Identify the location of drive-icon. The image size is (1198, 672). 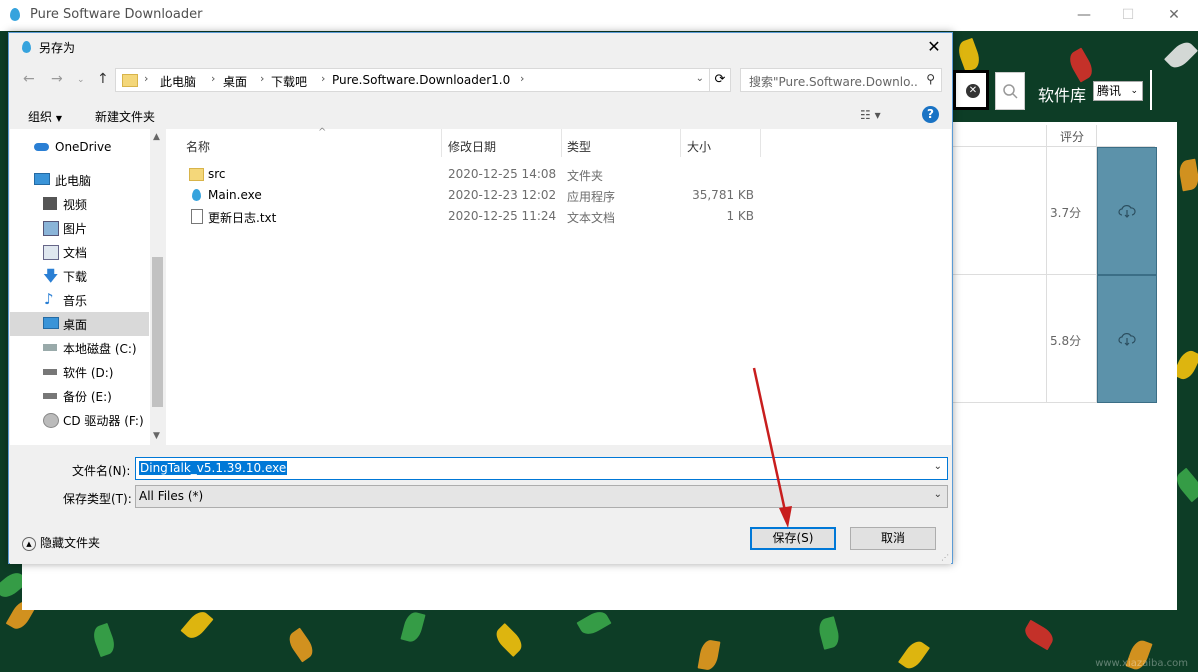
(50, 347).